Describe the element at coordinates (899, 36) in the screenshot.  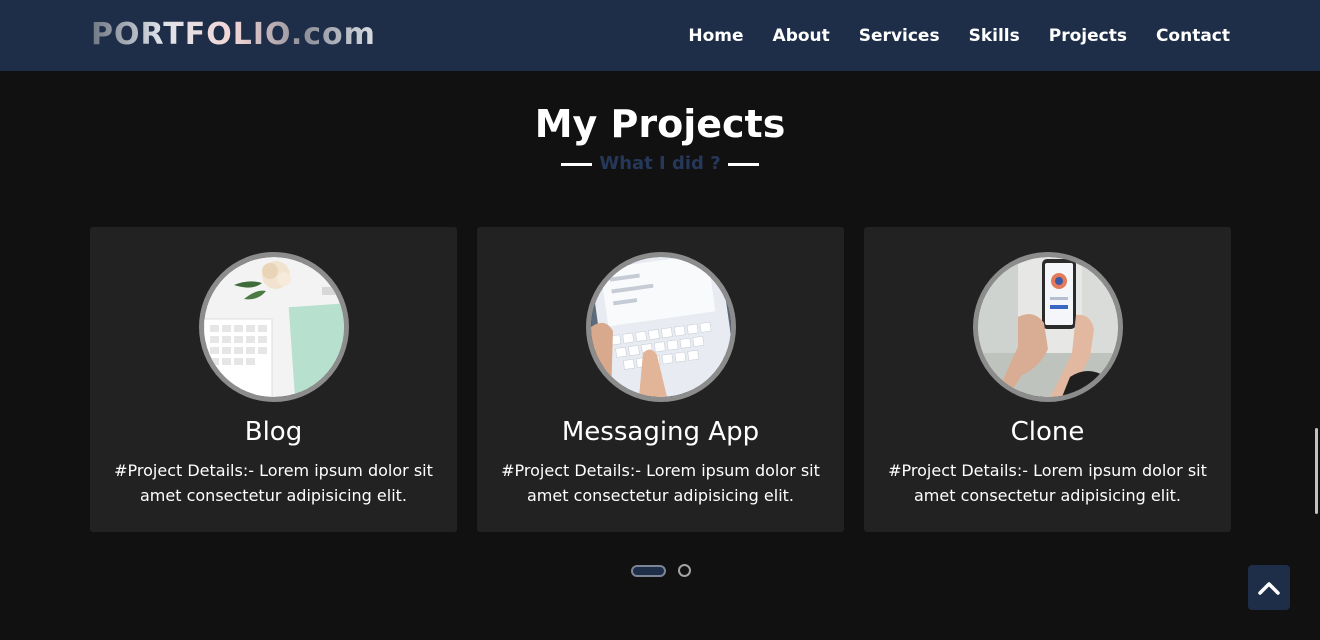
I see `nav-services: Services` at that location.